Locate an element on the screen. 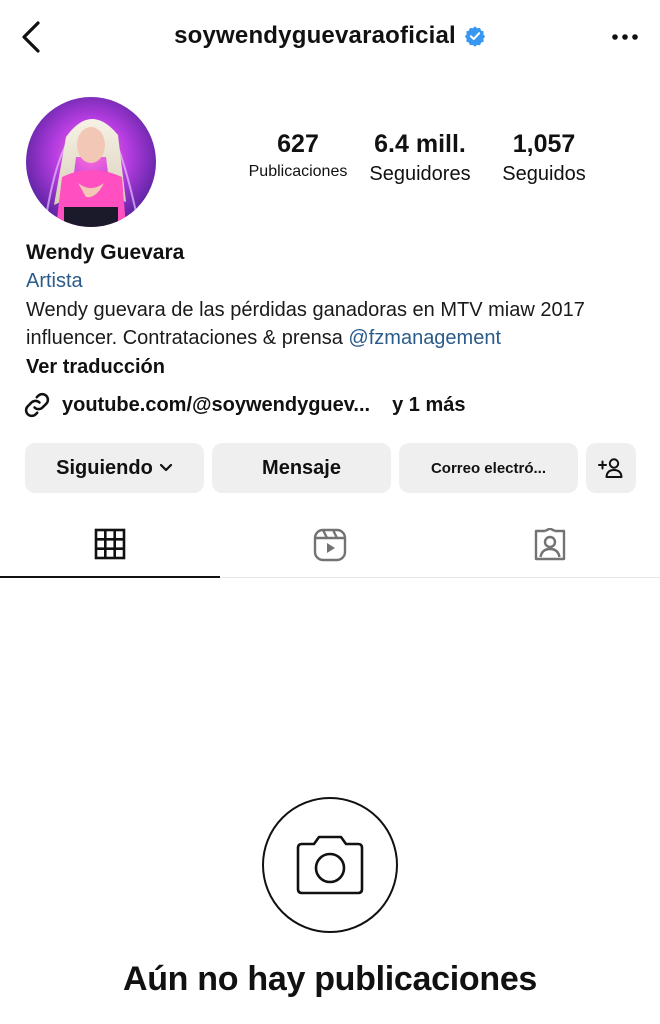  posts-stat: 627 Publicaciones is located at coordinates (298, 155).